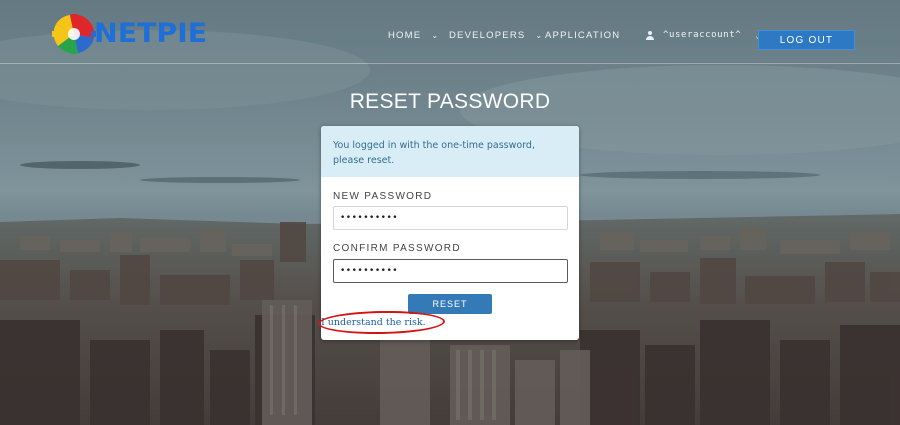  I want to click on nav-item-user-account: ^useraccount^ ⌄, so click(703, 35).